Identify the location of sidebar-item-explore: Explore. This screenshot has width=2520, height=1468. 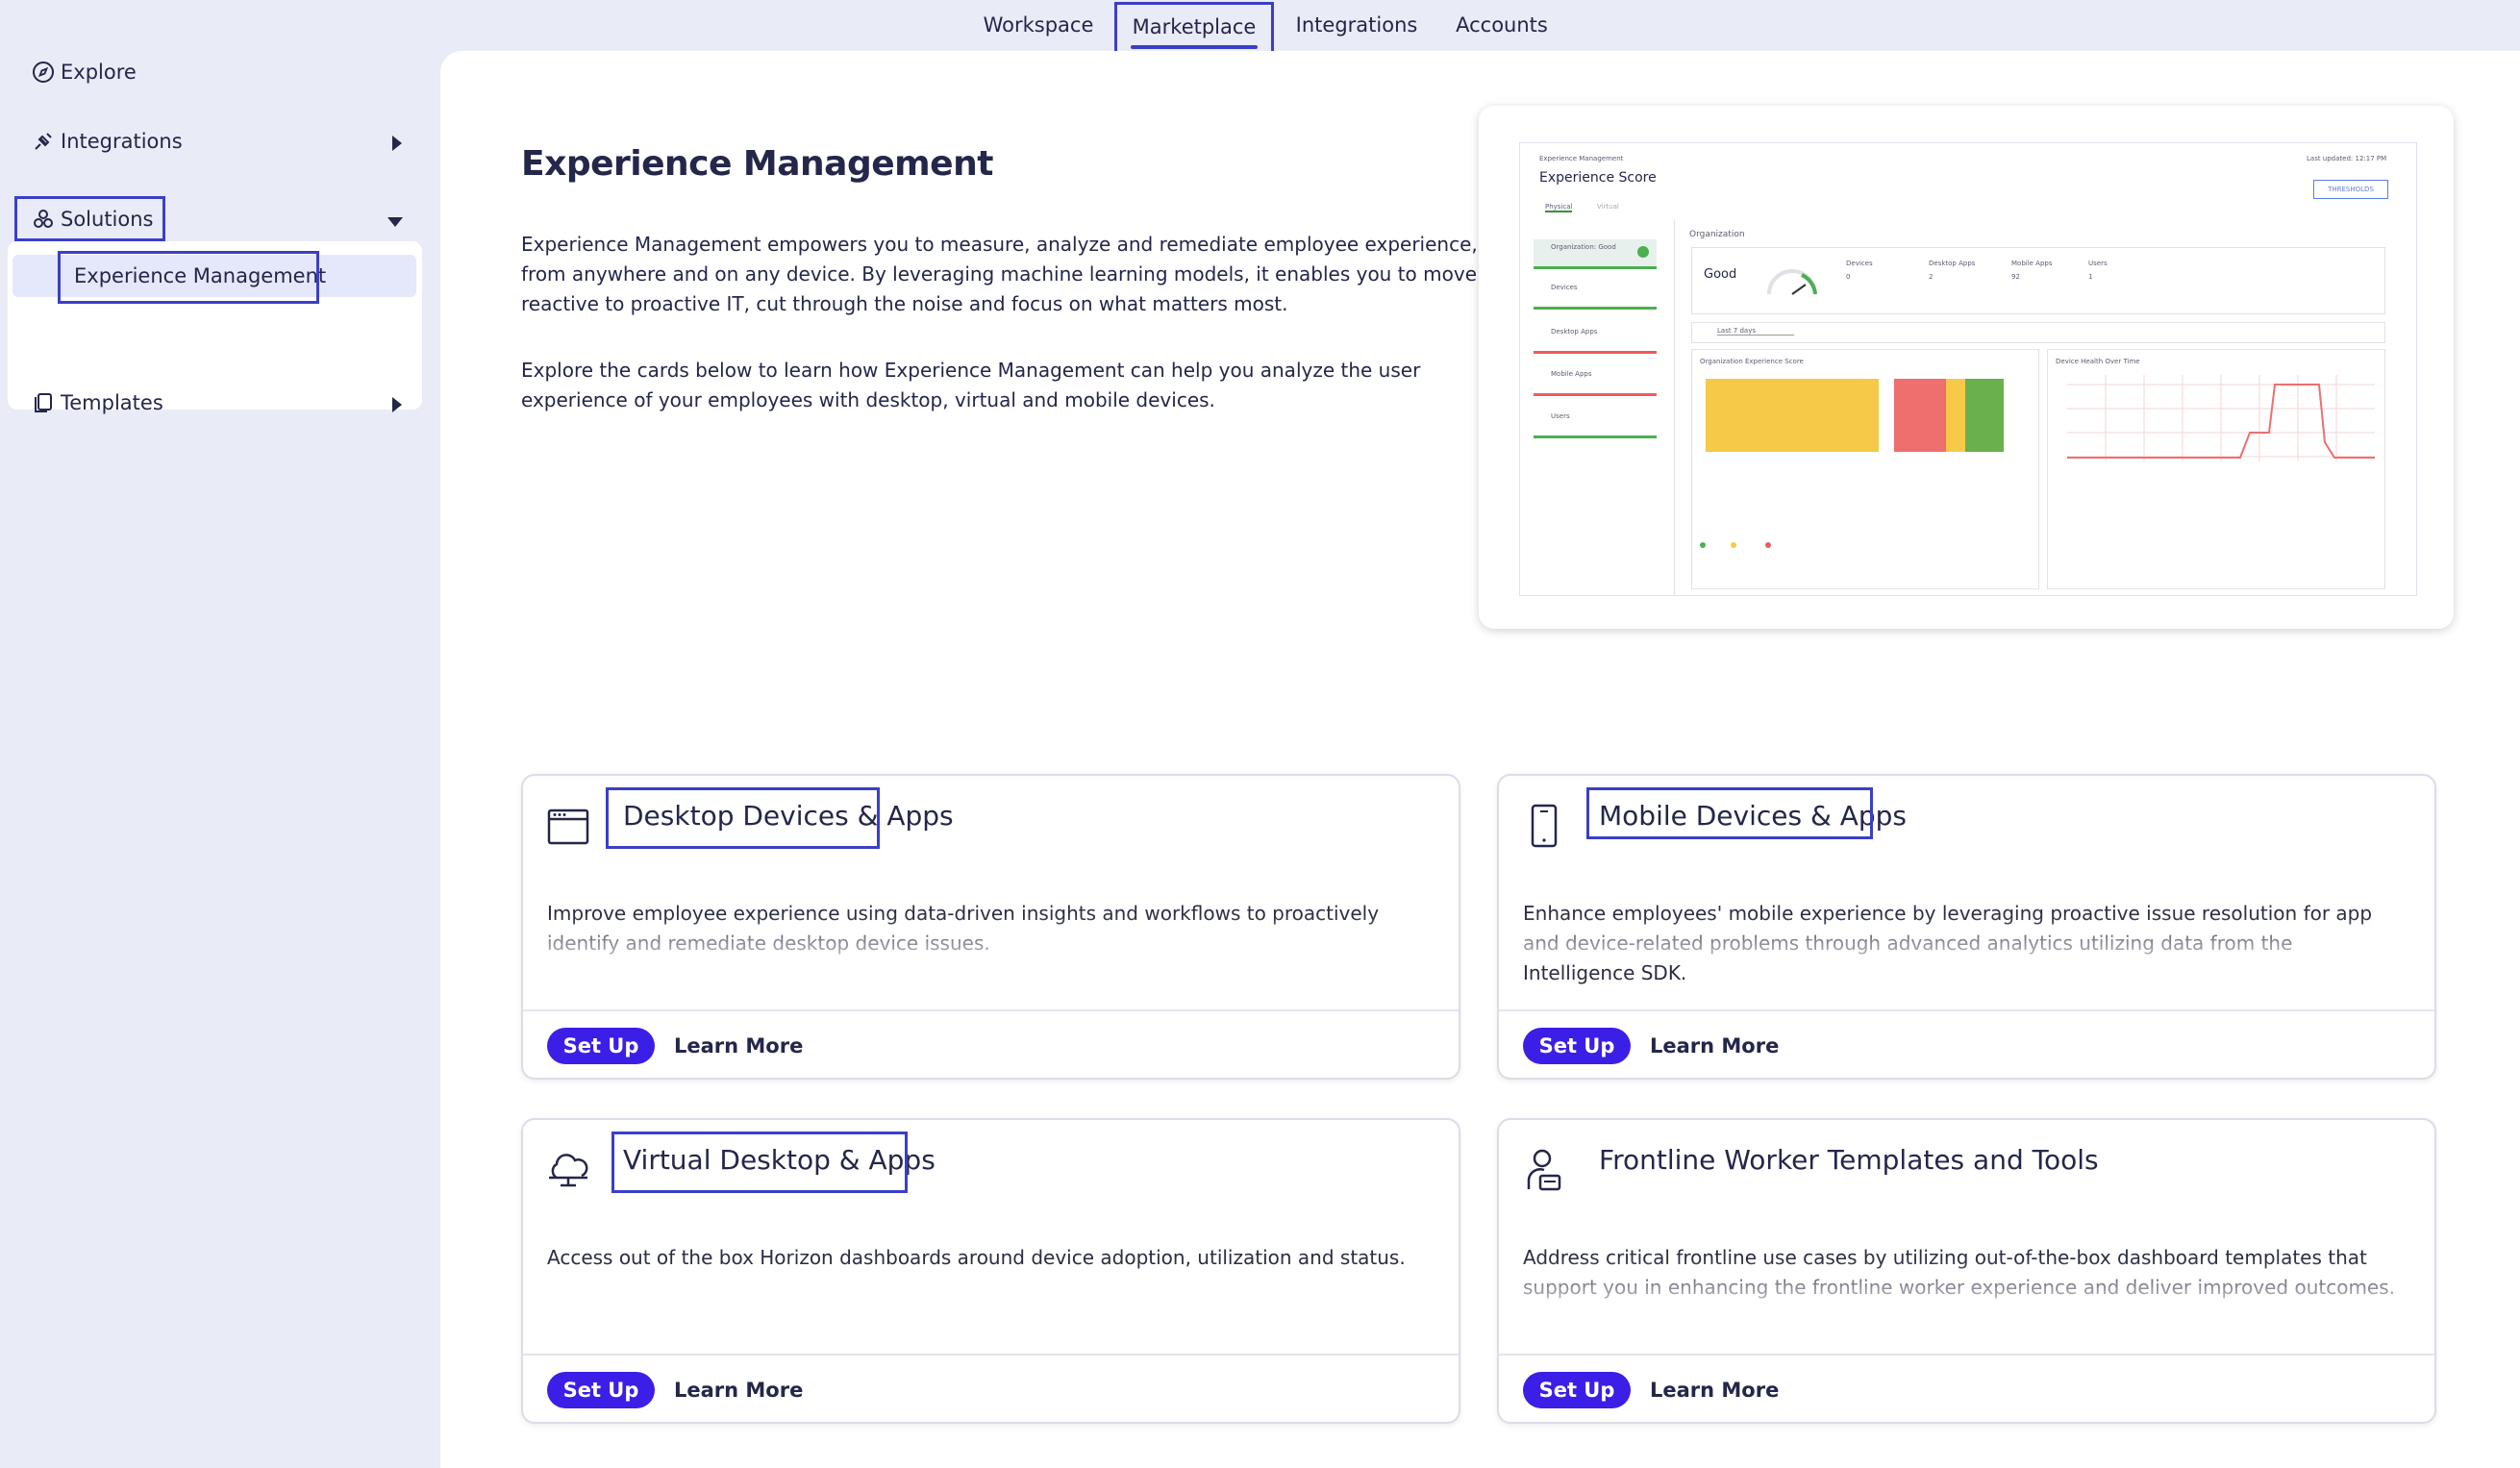
(84, 72).